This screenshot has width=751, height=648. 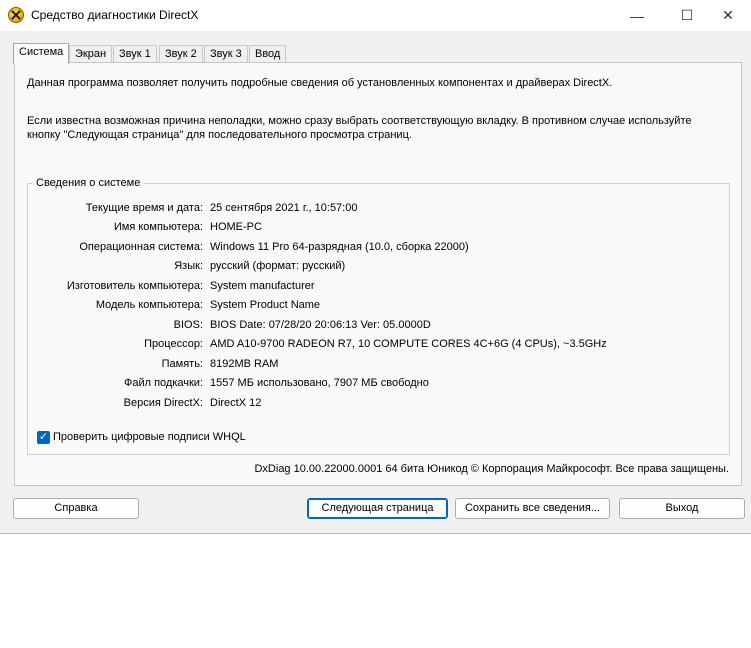 I want to click on title-bar: Средство диагностики DirectX — ☐ ✕, so click(x=375, y=15).